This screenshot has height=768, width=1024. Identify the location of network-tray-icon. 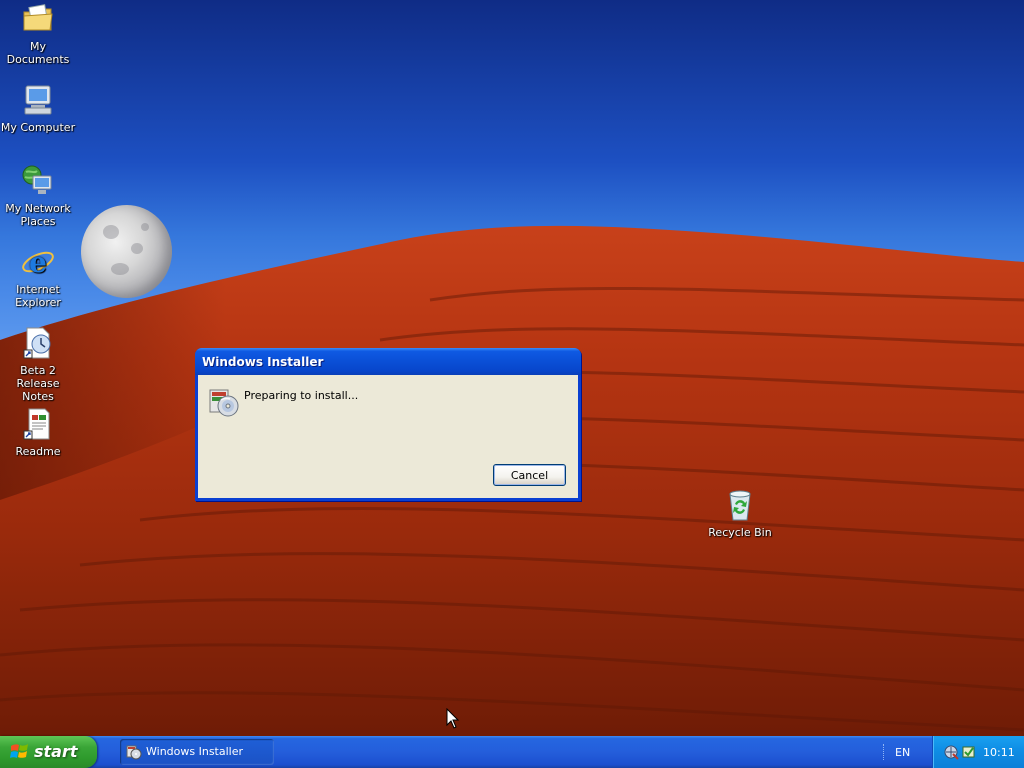
(951, 752).